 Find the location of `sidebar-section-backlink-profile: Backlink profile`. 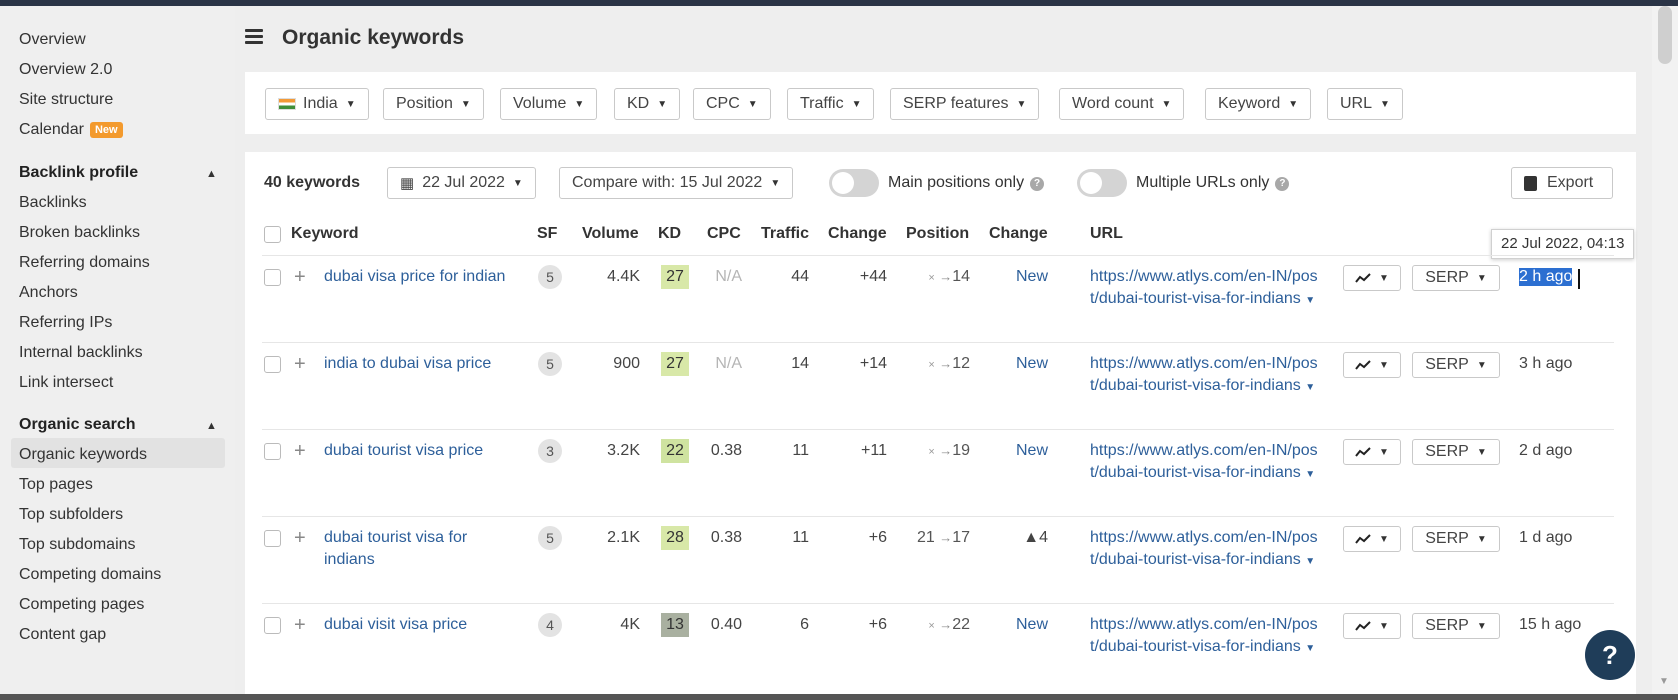

sidebar-section-backlink-profile: Backlink profile is located at coordinates (78, 173).